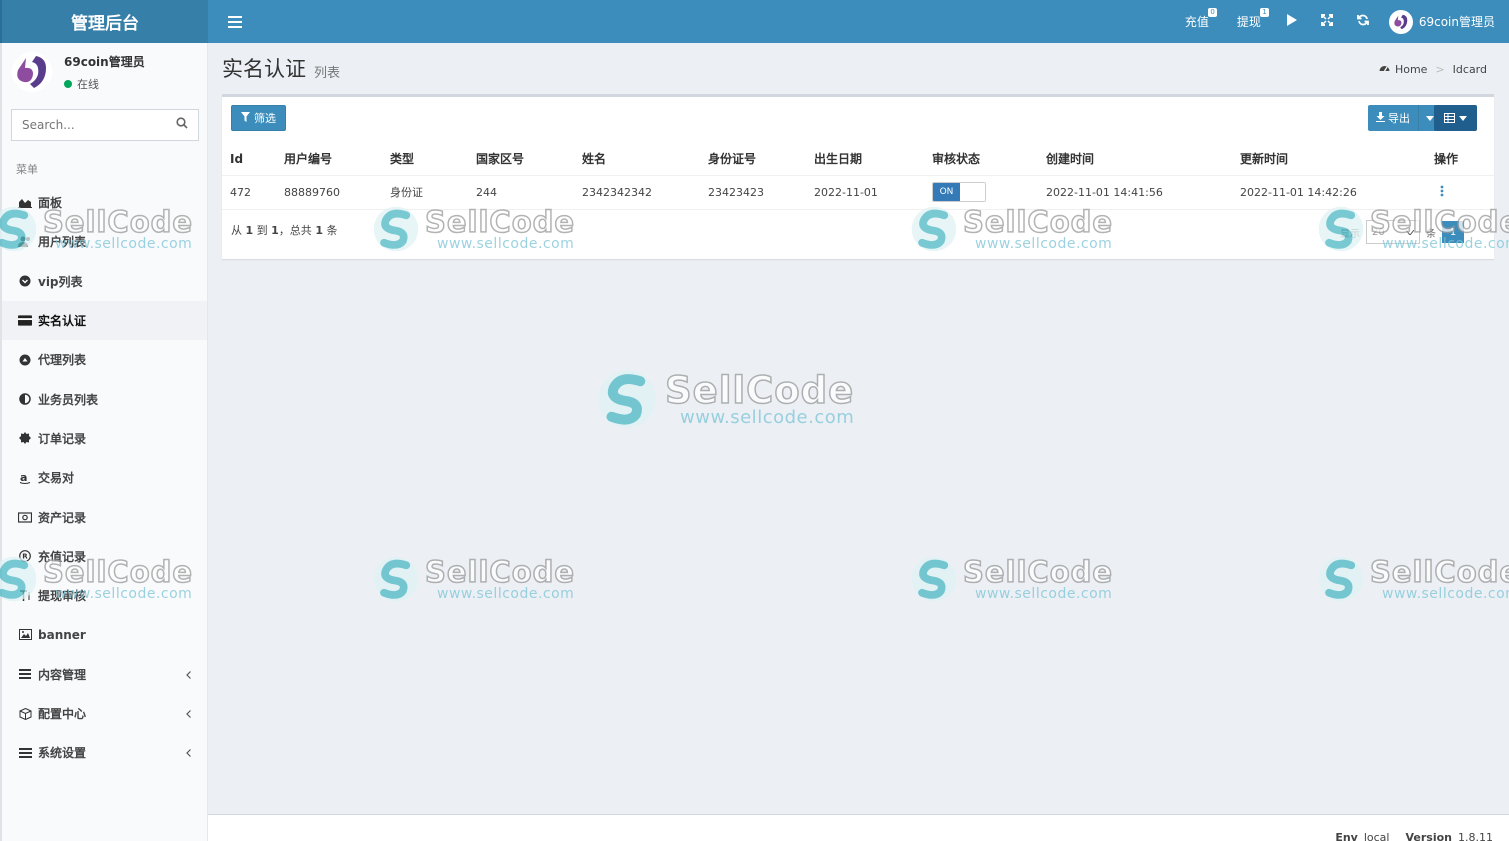  What do you see at coordinates (753, 192) in the screenshot?
I see `cell-id-number: 23423423` at bounding box center [753, 192].